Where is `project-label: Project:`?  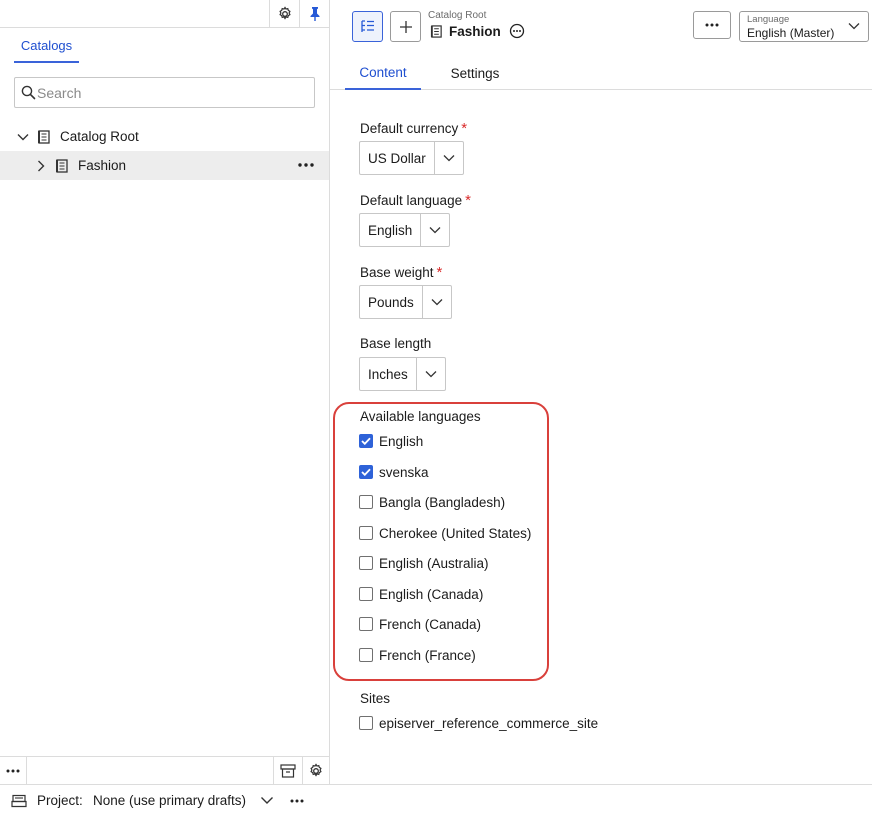
project-label: Project: is located at coordinates (60, 800).